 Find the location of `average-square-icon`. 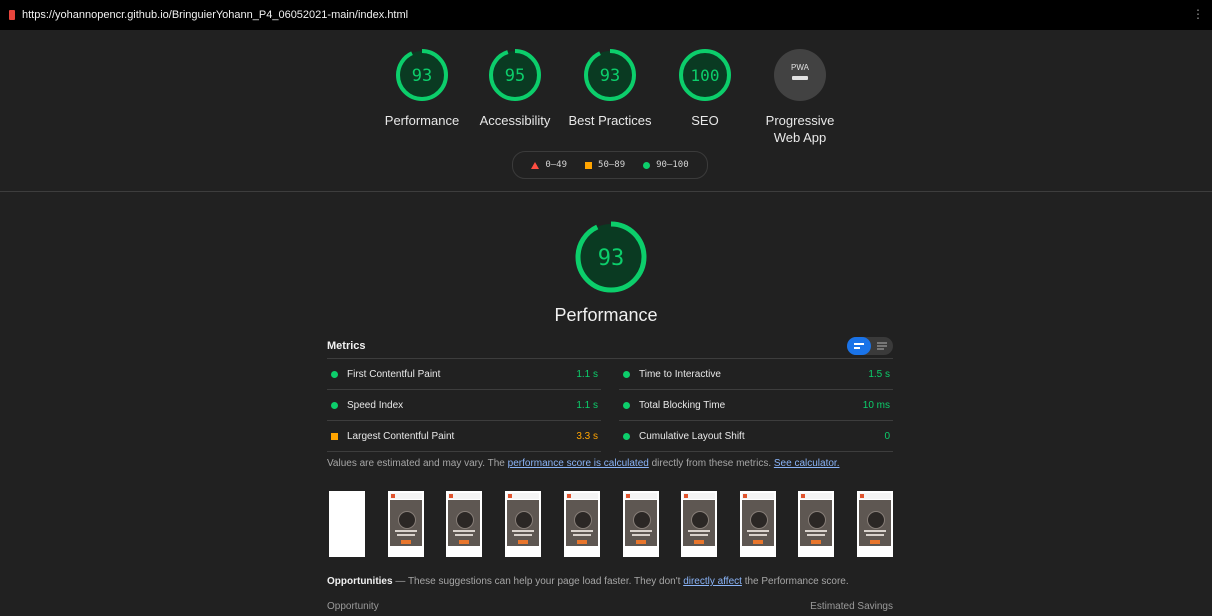

average-square-icon is located at coordinates (334, 436).